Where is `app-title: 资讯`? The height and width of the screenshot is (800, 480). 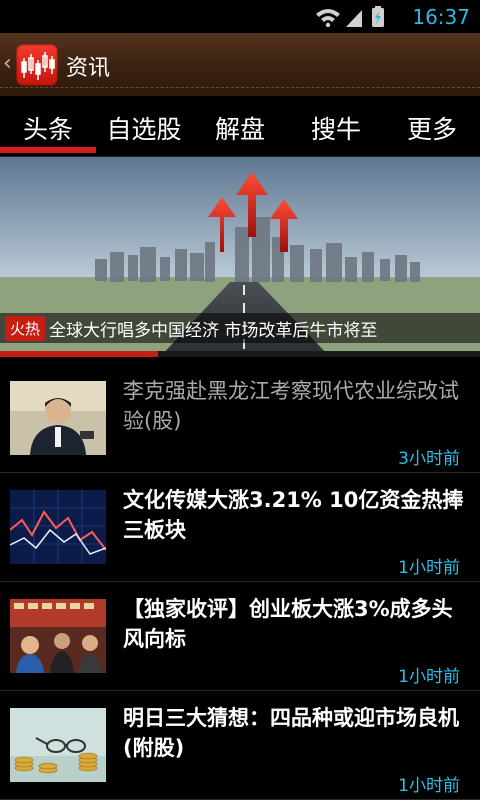 app-title: 资讯 is located at coordinates (88, 68).